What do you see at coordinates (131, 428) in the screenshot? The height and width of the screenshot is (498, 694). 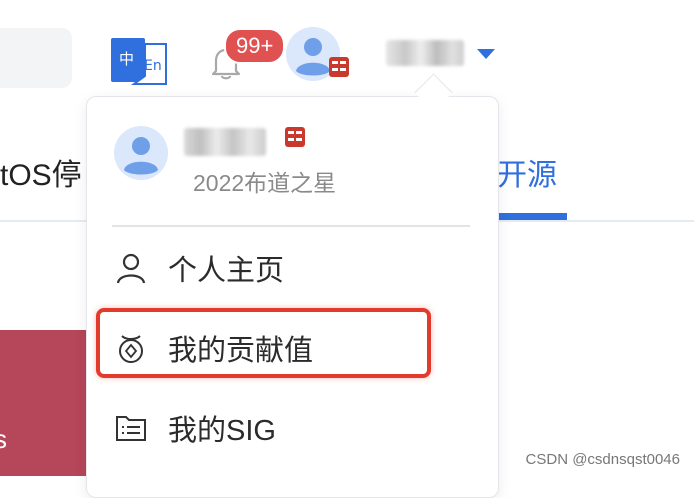 I see `folder-list-icon` at bounding box center [131, 428].